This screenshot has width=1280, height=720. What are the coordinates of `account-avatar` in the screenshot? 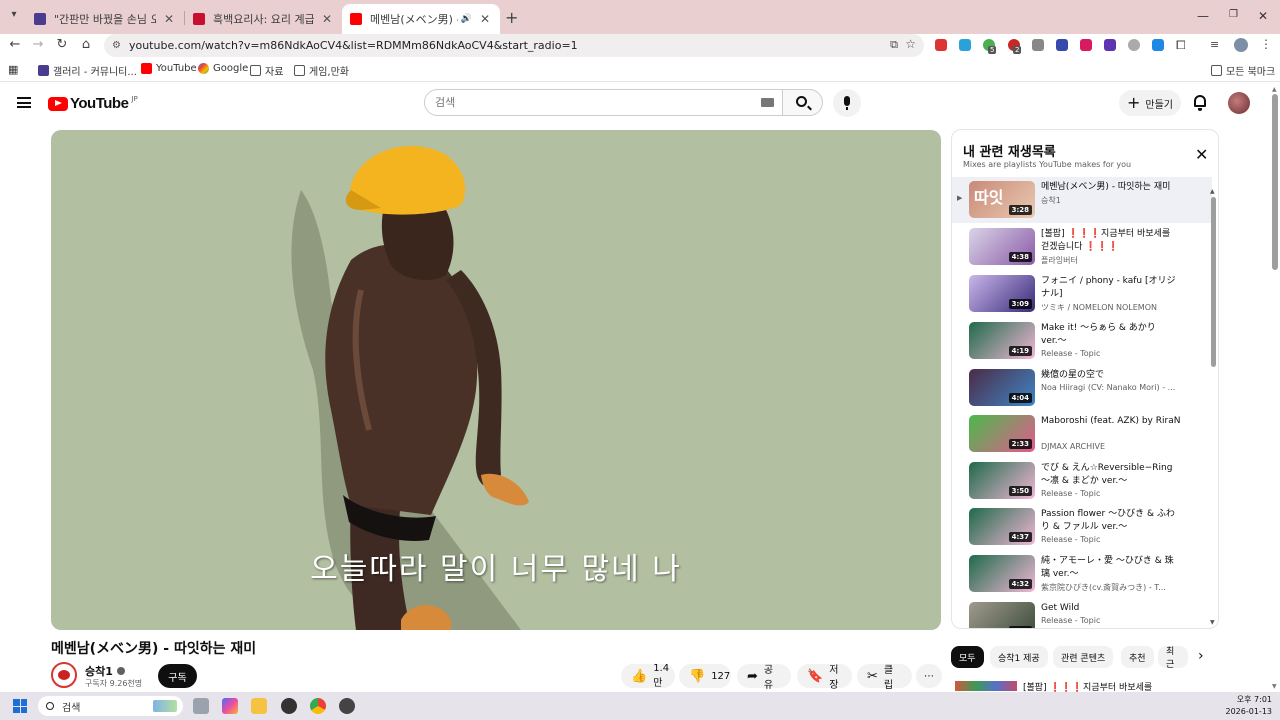 It's located at (1239, 103).